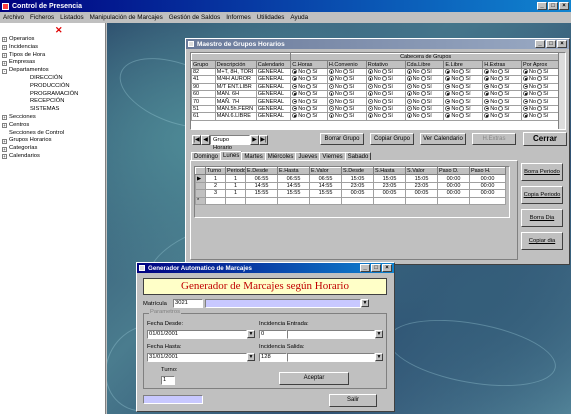  What do you see at coordinates (545, 139) in the screenshot?
I see `cerrar-button: Cerrar` at bounding box center [545, 139].